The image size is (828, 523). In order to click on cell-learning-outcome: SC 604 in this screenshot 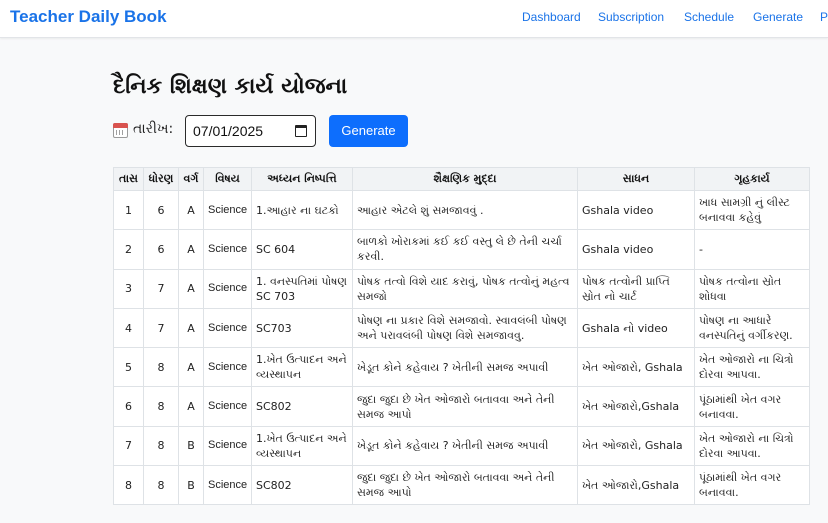, I will do `click(302, 249)`.